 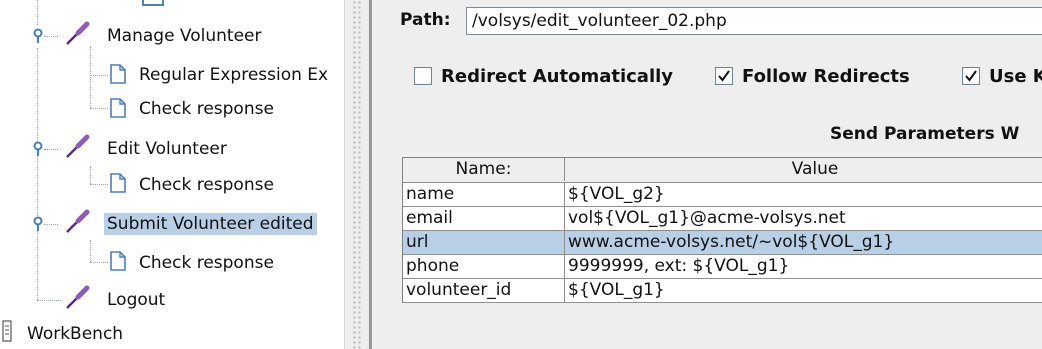 What do you see at coordinates (803, 194) in the screenshot?
I see `param-value-cell: ${VOL_g2}` at bounding box center [803, 194].